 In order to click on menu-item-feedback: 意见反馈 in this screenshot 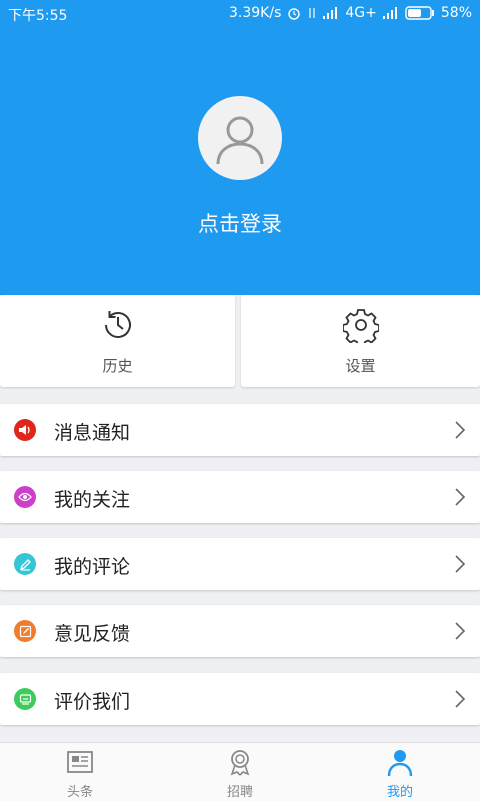, I will do `click(240, 631)`.